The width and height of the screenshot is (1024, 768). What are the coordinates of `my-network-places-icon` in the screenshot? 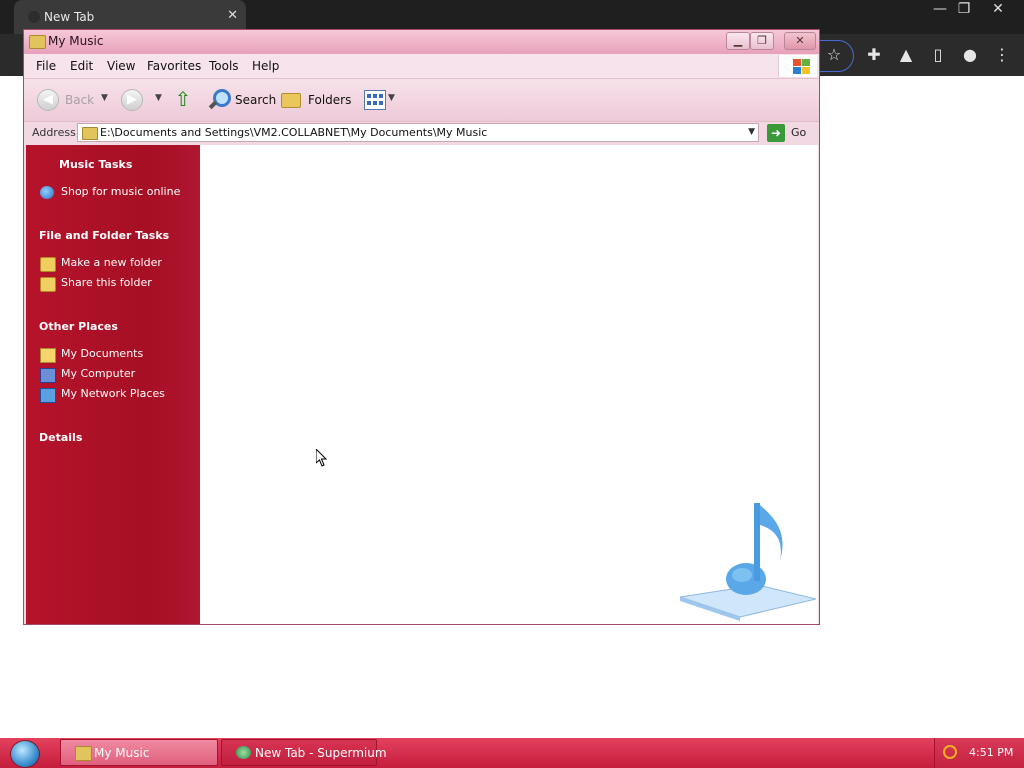 It's located at (48, 395).